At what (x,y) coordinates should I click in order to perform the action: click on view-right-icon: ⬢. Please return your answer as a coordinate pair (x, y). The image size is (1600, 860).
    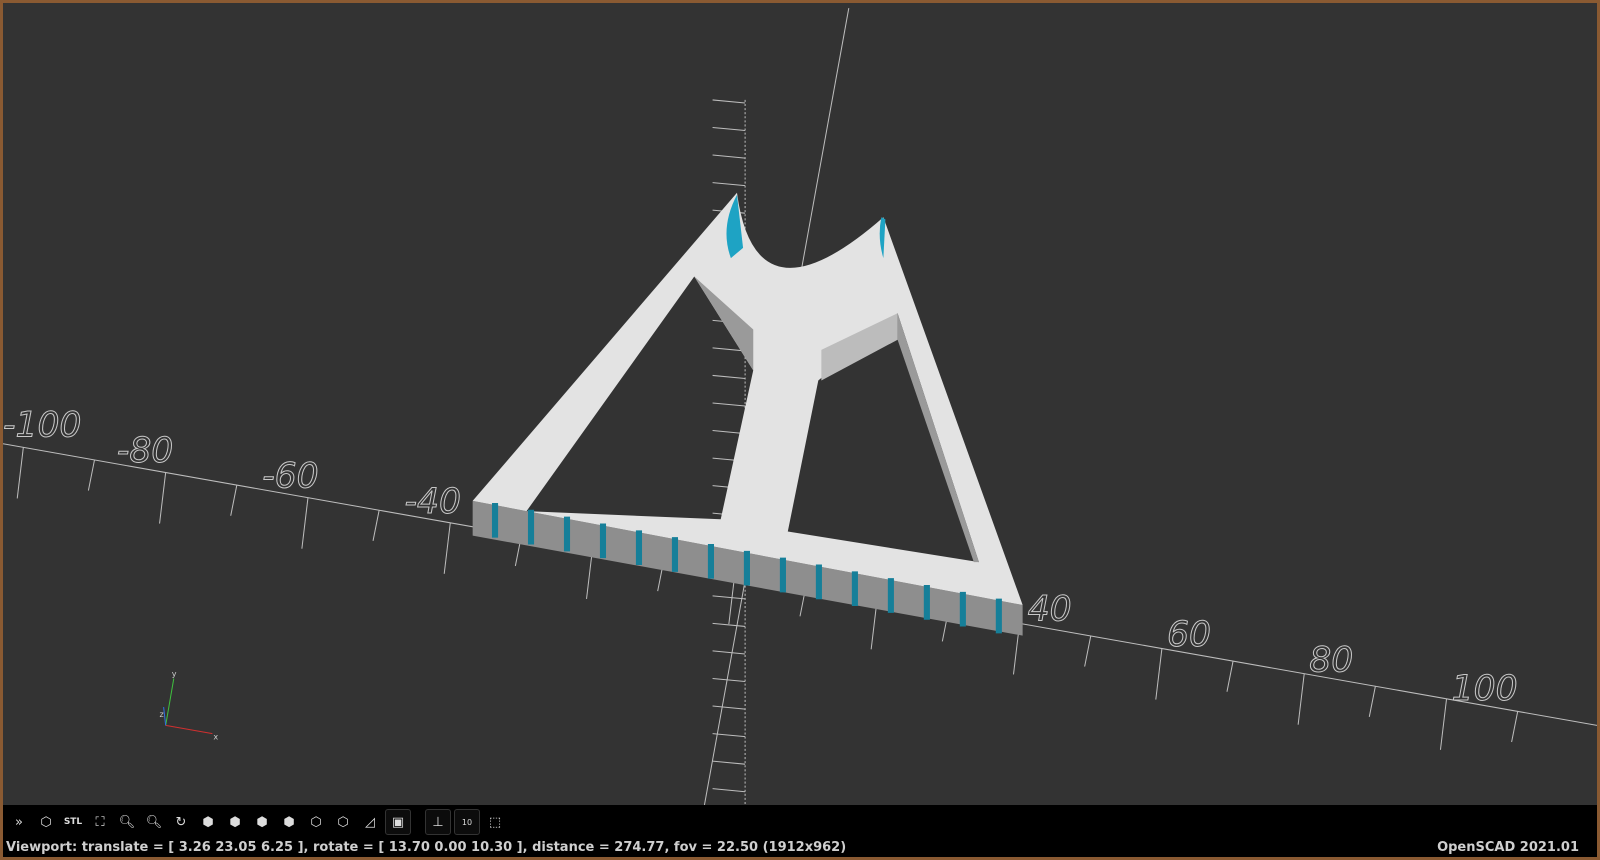
    Looking at the image, I should click on (208, 822).